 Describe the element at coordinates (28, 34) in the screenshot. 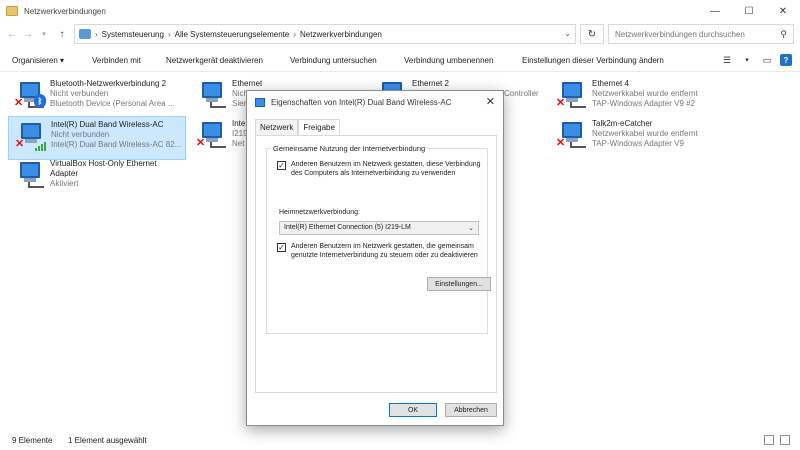

I see `forward-button: →` at that location.